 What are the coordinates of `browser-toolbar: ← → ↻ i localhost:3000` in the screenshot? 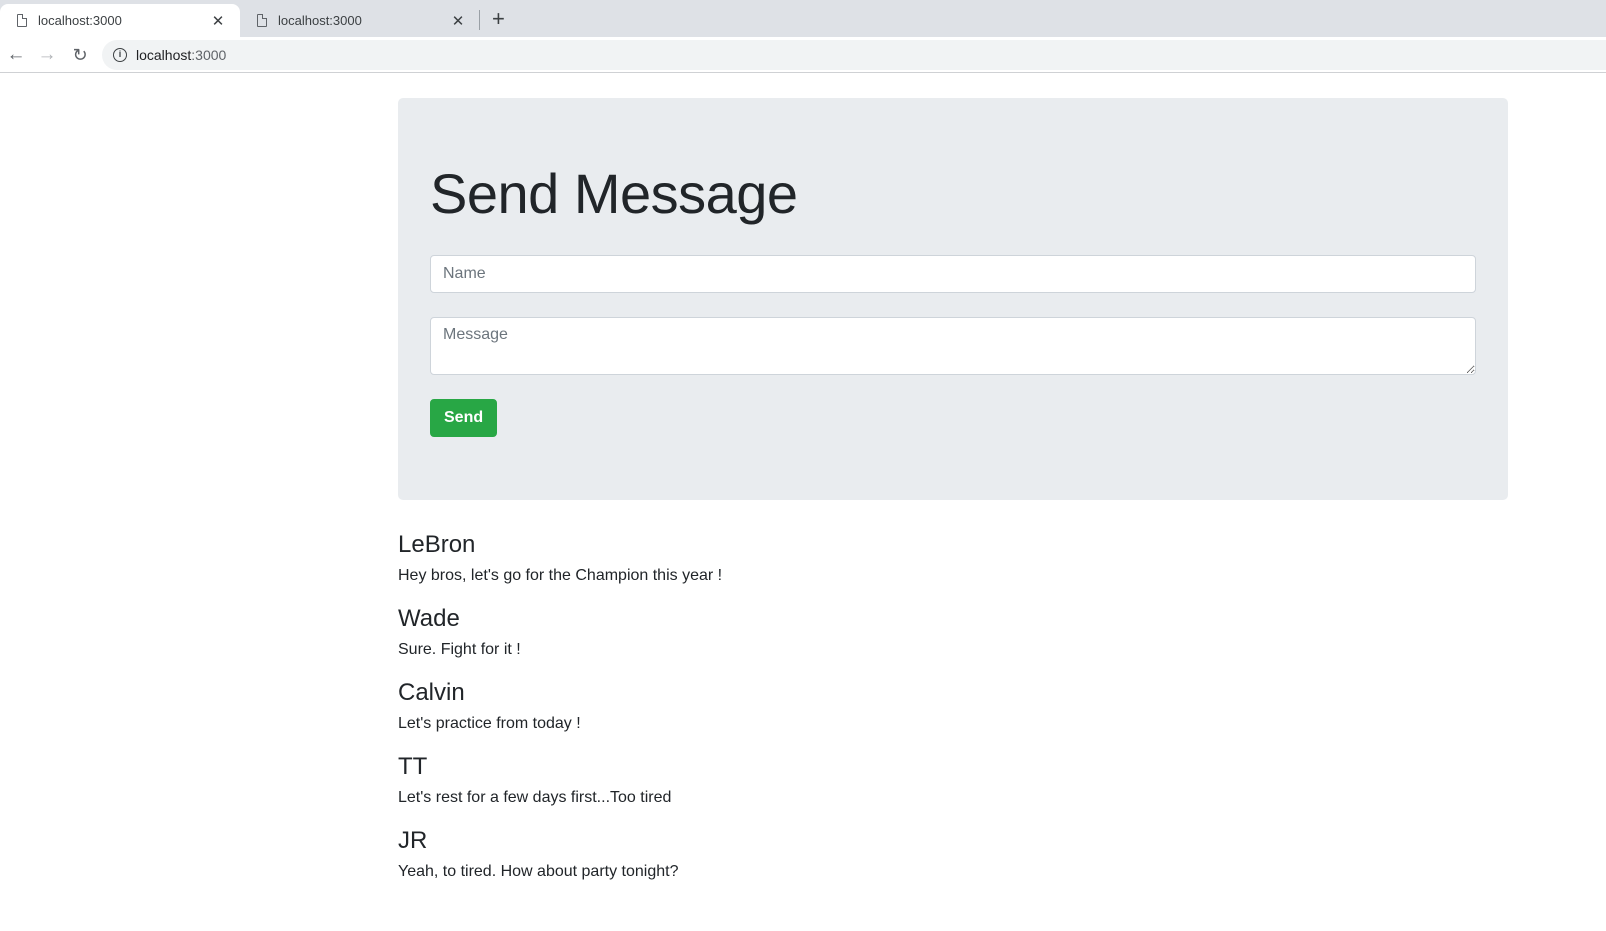 It's located at (803, 55).